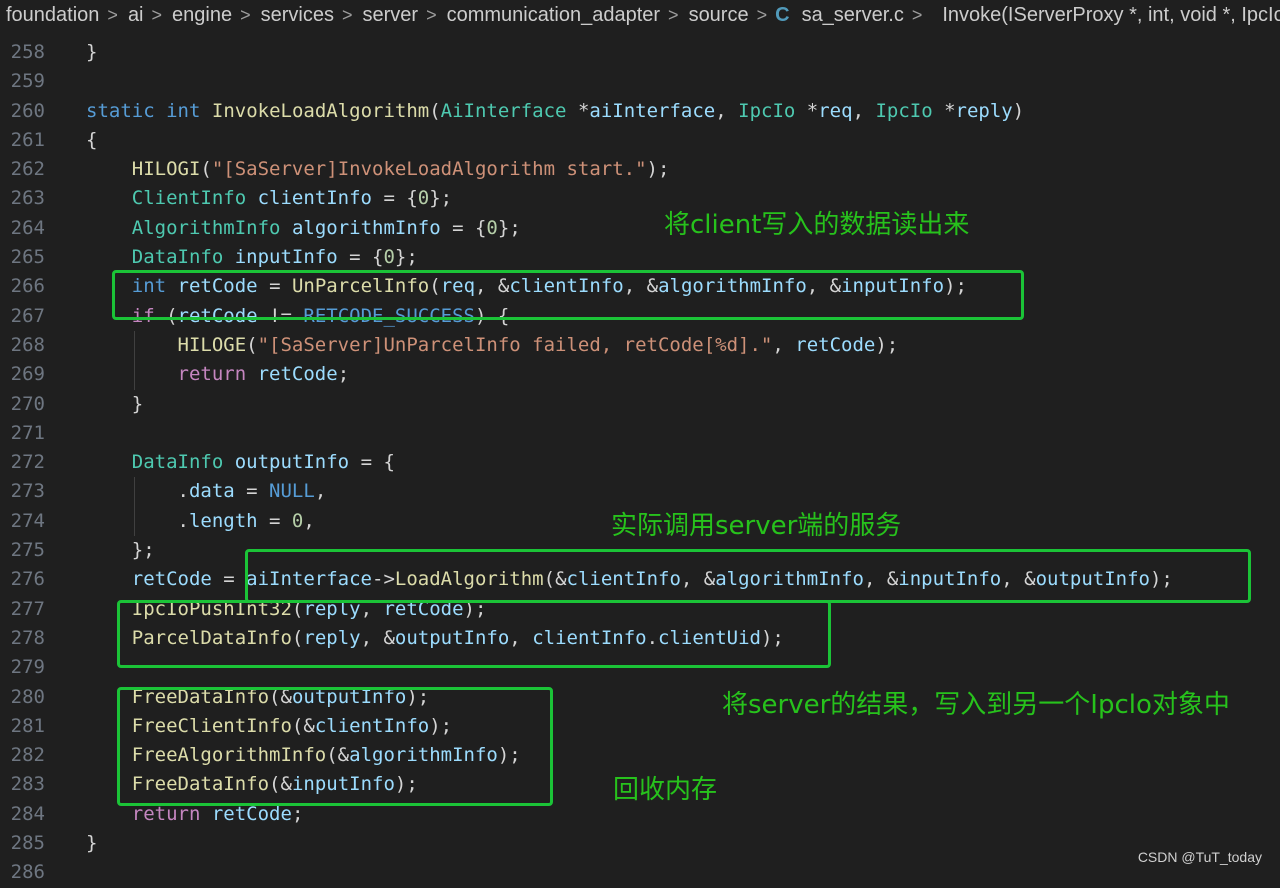  What do you see at coordinates (335, 746) in the screenshot?
I see `highlight-box-free` at bounding box center [335, 746].